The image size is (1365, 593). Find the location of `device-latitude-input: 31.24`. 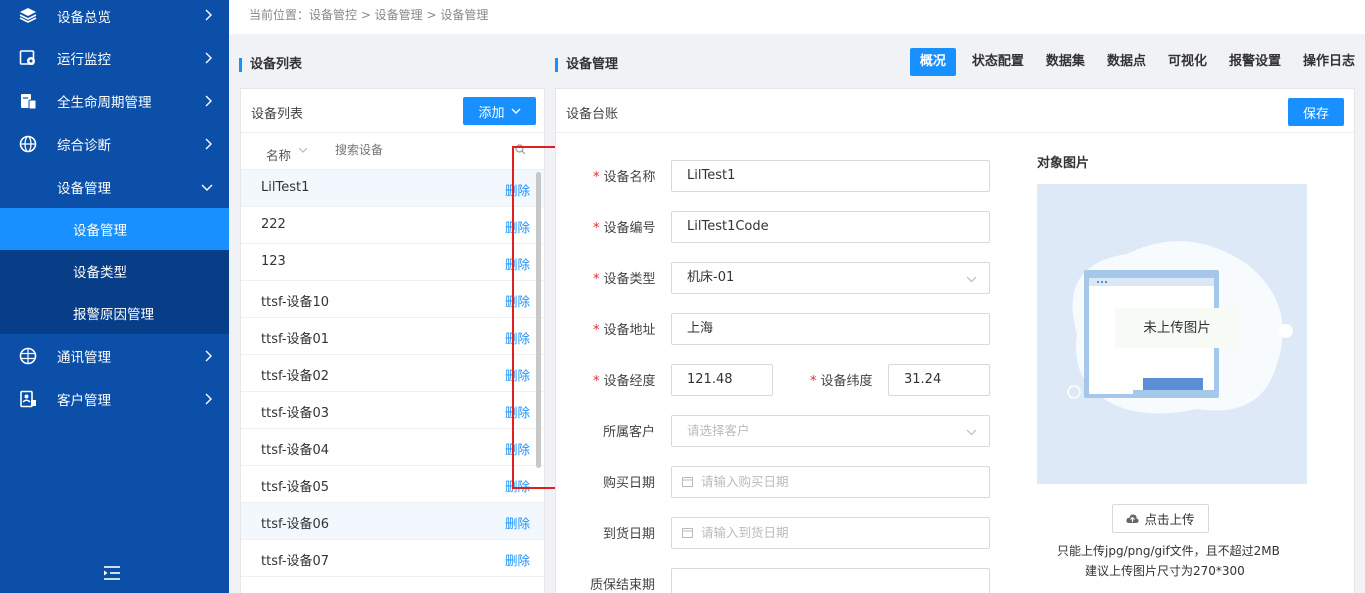

device-latitude-input: 31.24 is located at coordinates (939, 380).